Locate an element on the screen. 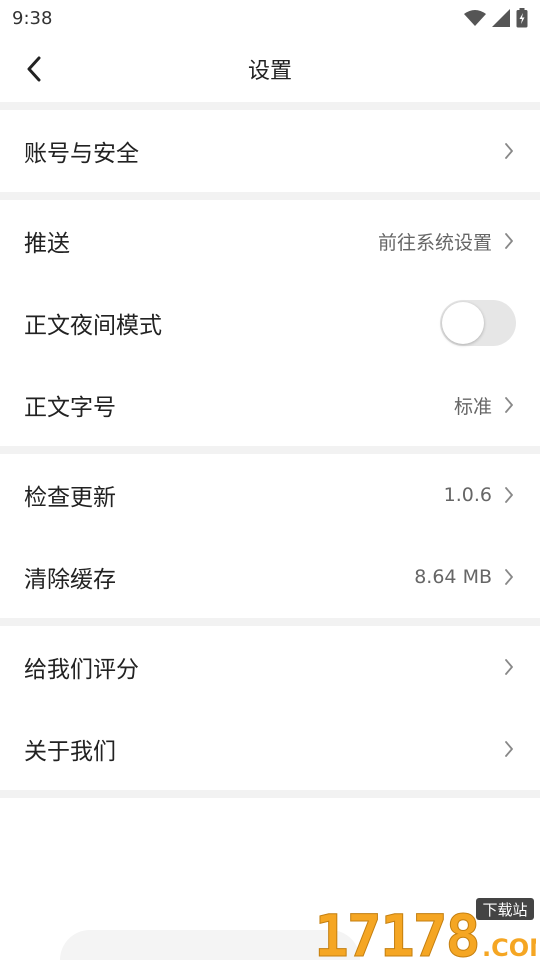 This screenshot has height=960, width=540. row-rate-us: 给我们评分 is located at coordinates (270, 667).